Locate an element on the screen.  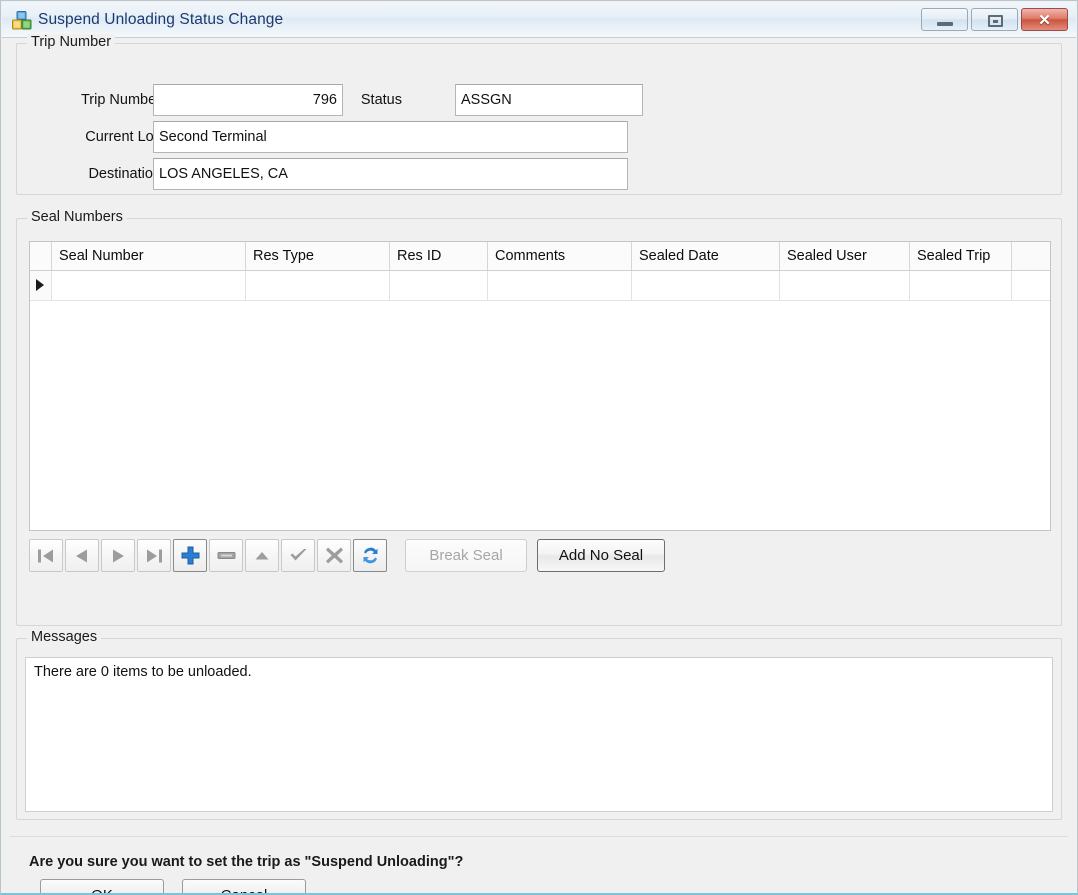
app-cubes-icon is located at coordinates (22, 20).